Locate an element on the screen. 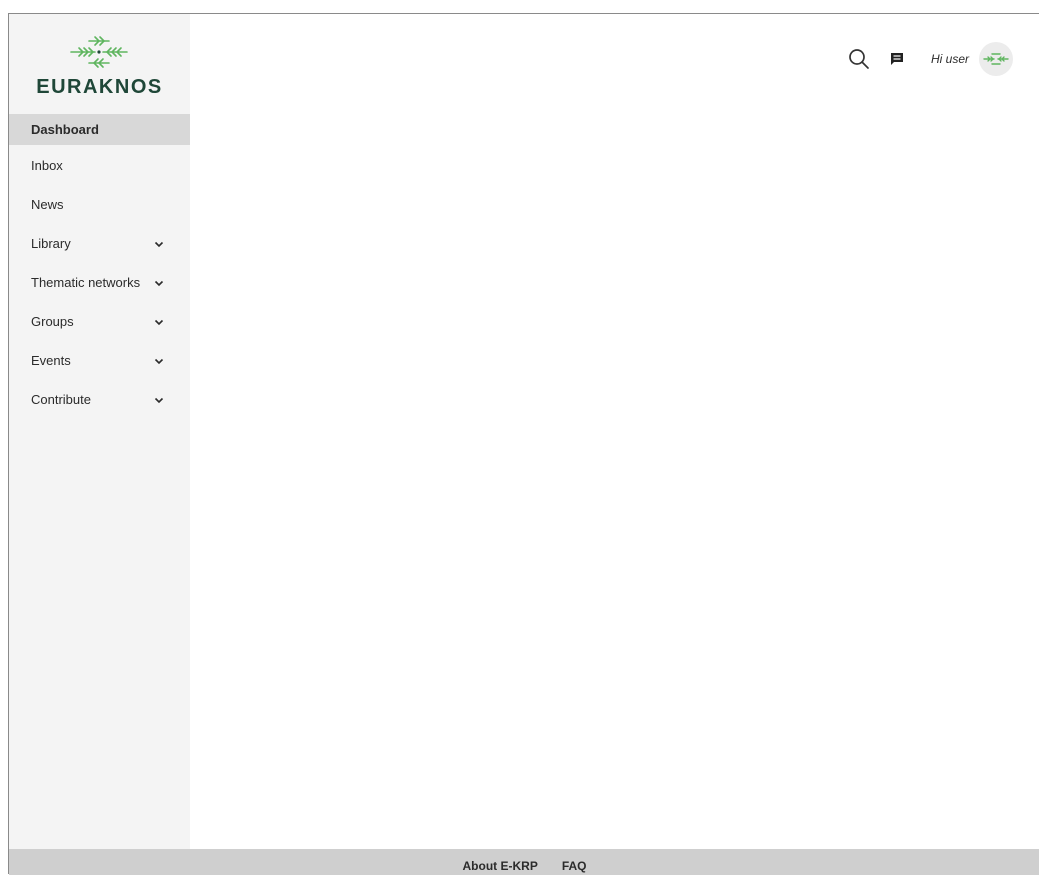  footer: About E-KRP FAQ is located at coordinates (524, 862).